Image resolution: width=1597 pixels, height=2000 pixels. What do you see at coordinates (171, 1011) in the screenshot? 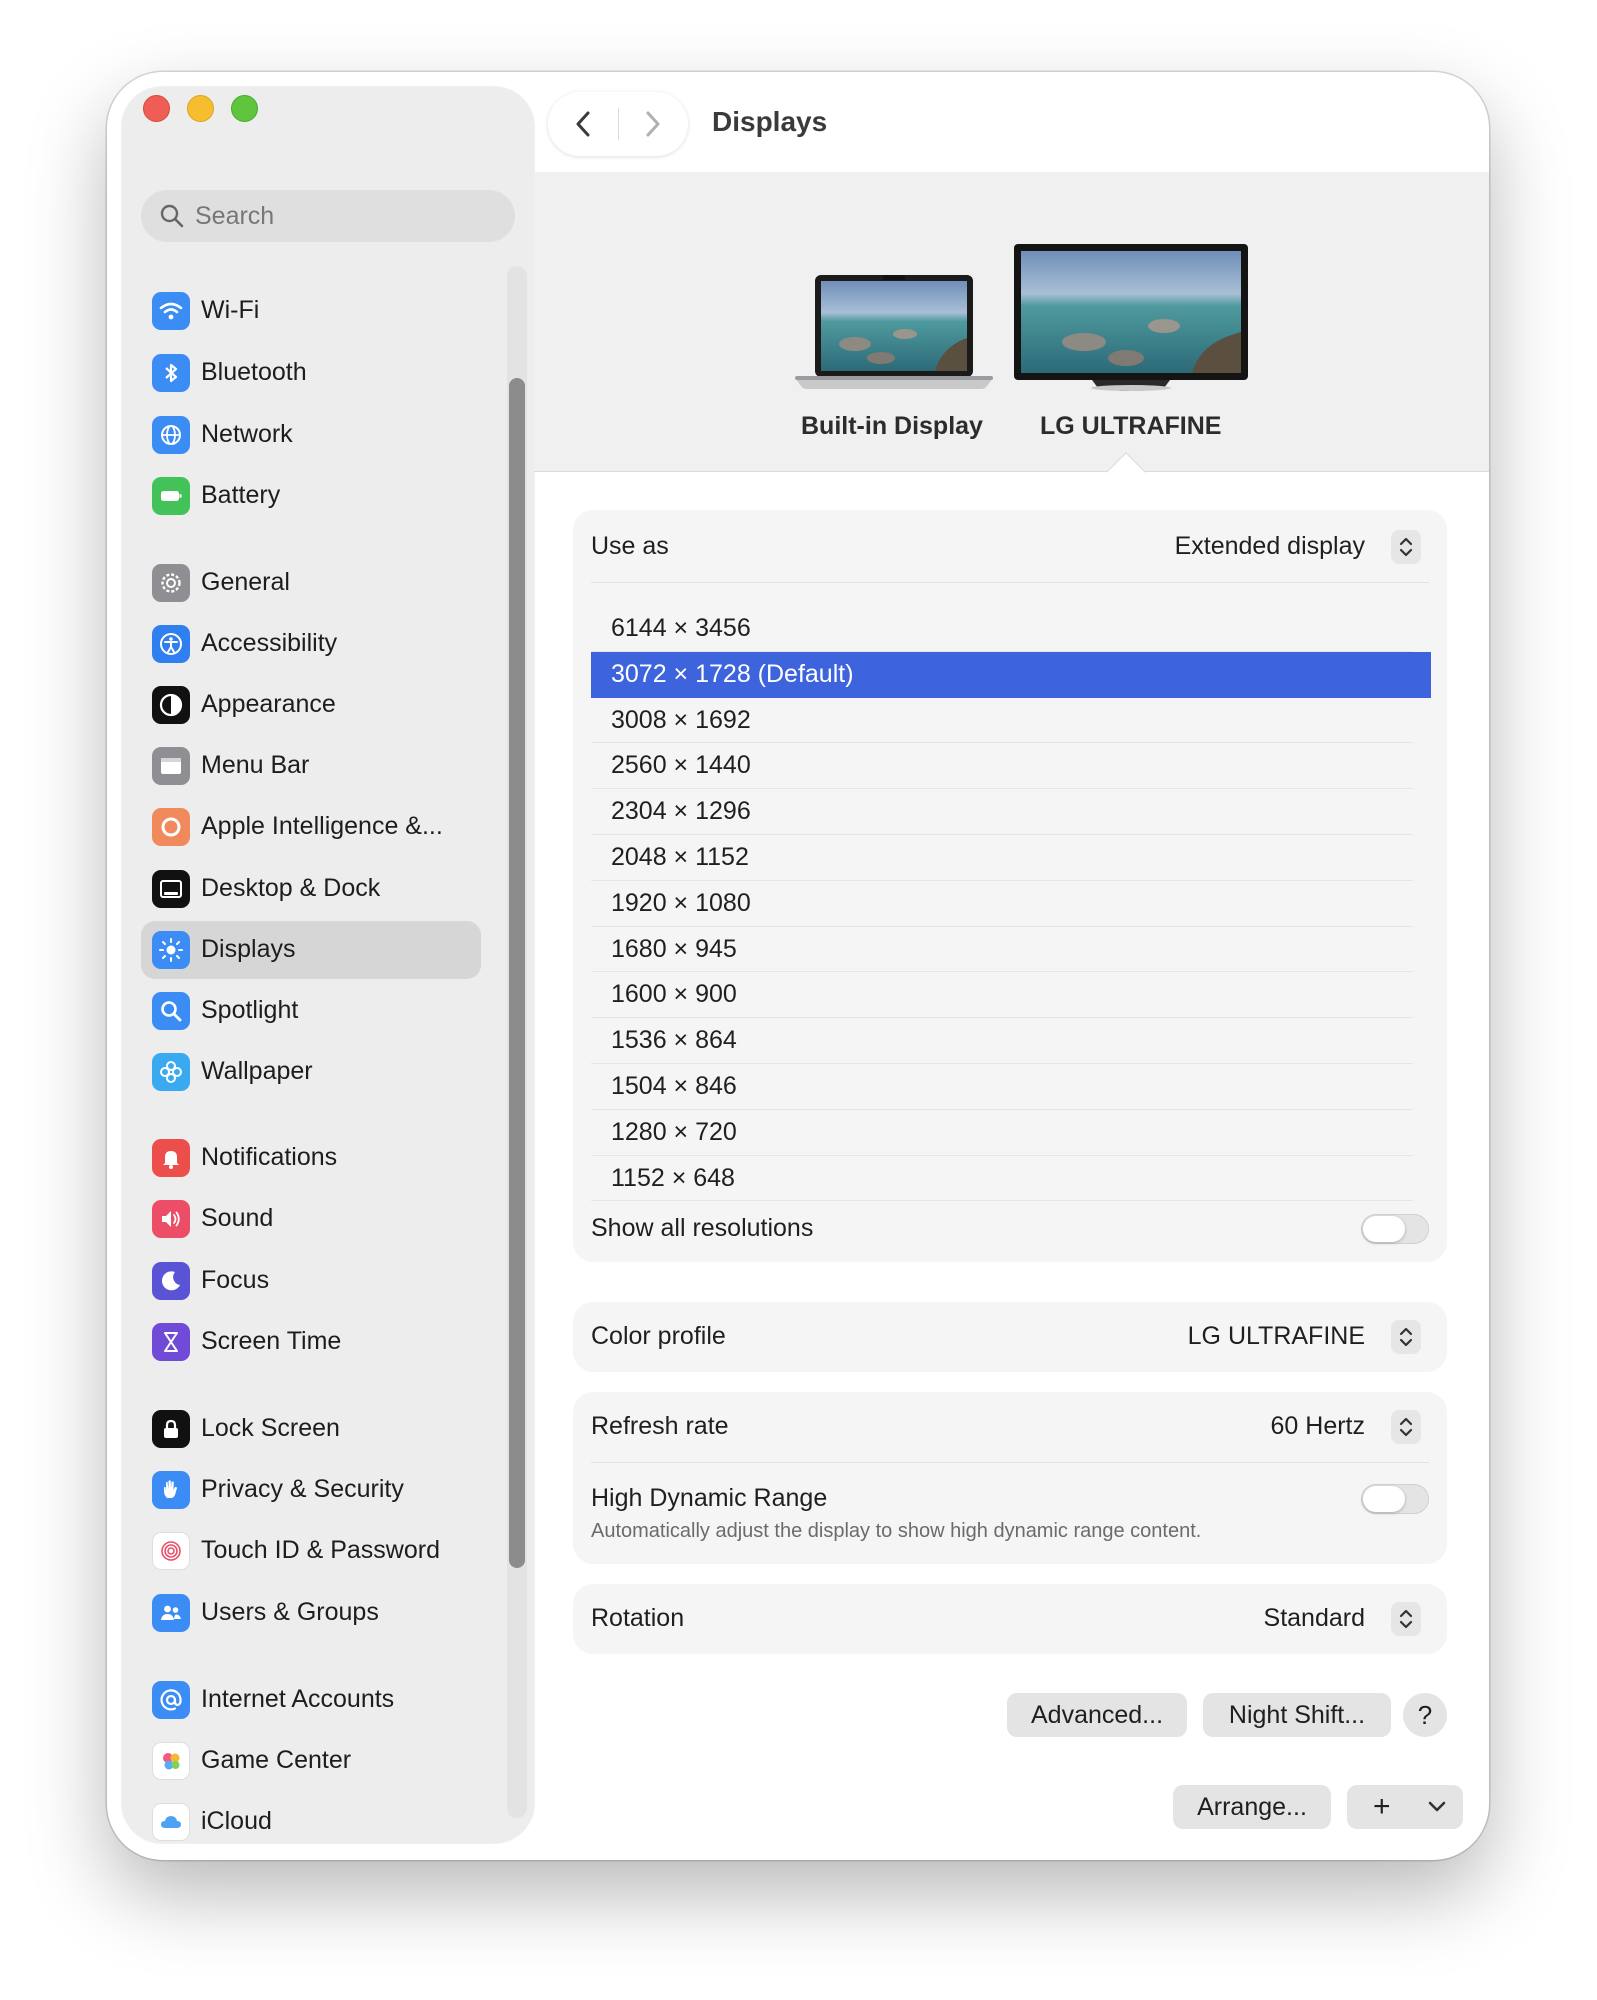
I see `magnifier-icon` at bounding box center [171, 1011].